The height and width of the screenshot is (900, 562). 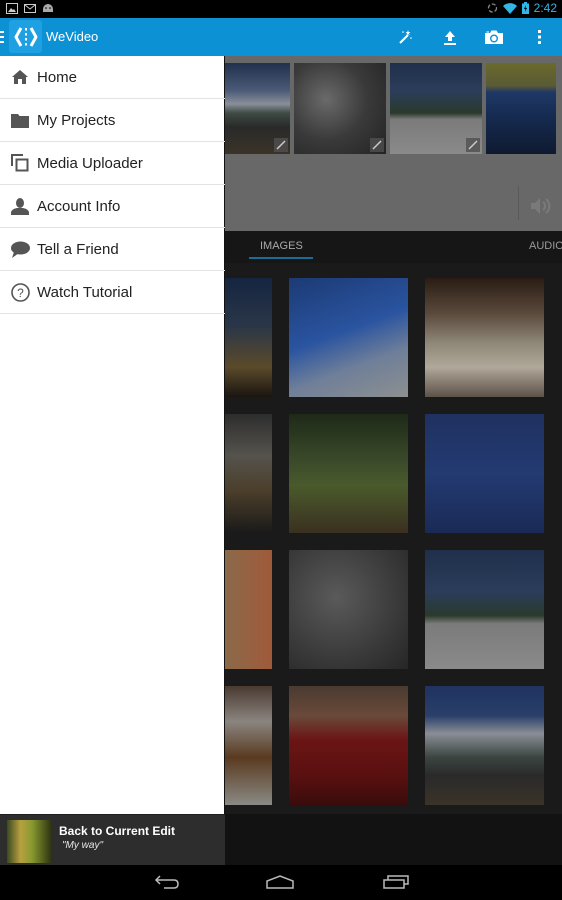 I want to click on drawer-item-label: Account Info, so click(x=79, y=206).